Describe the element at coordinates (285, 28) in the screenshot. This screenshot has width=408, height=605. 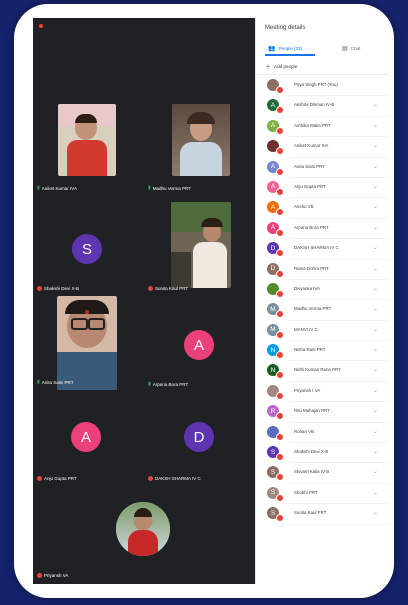
I see `panel-title: Meeting details` at that location.